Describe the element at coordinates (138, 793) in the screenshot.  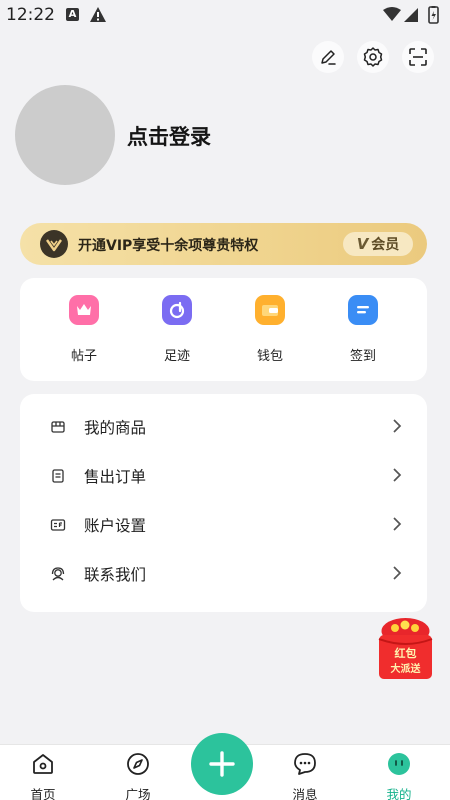
I see `nav-label: 广场` at that location.